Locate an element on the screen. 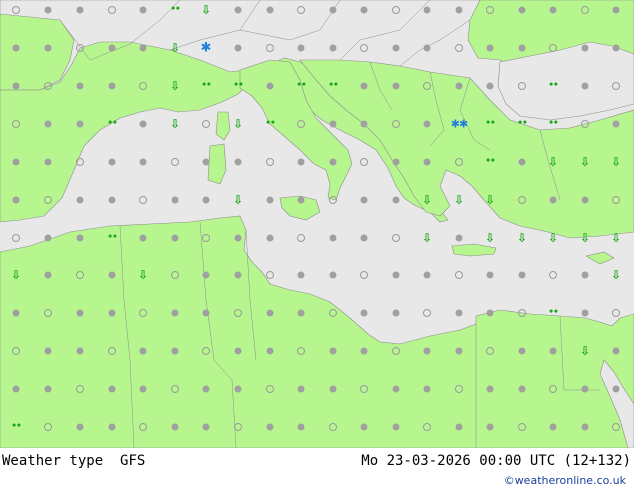 The width and height of the screenshot is (634, 490). snow-icon: ✱✱ is located at coordinates (459, 124).